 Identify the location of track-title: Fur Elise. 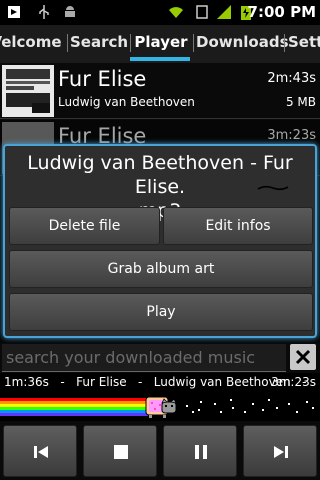
(102, 79).